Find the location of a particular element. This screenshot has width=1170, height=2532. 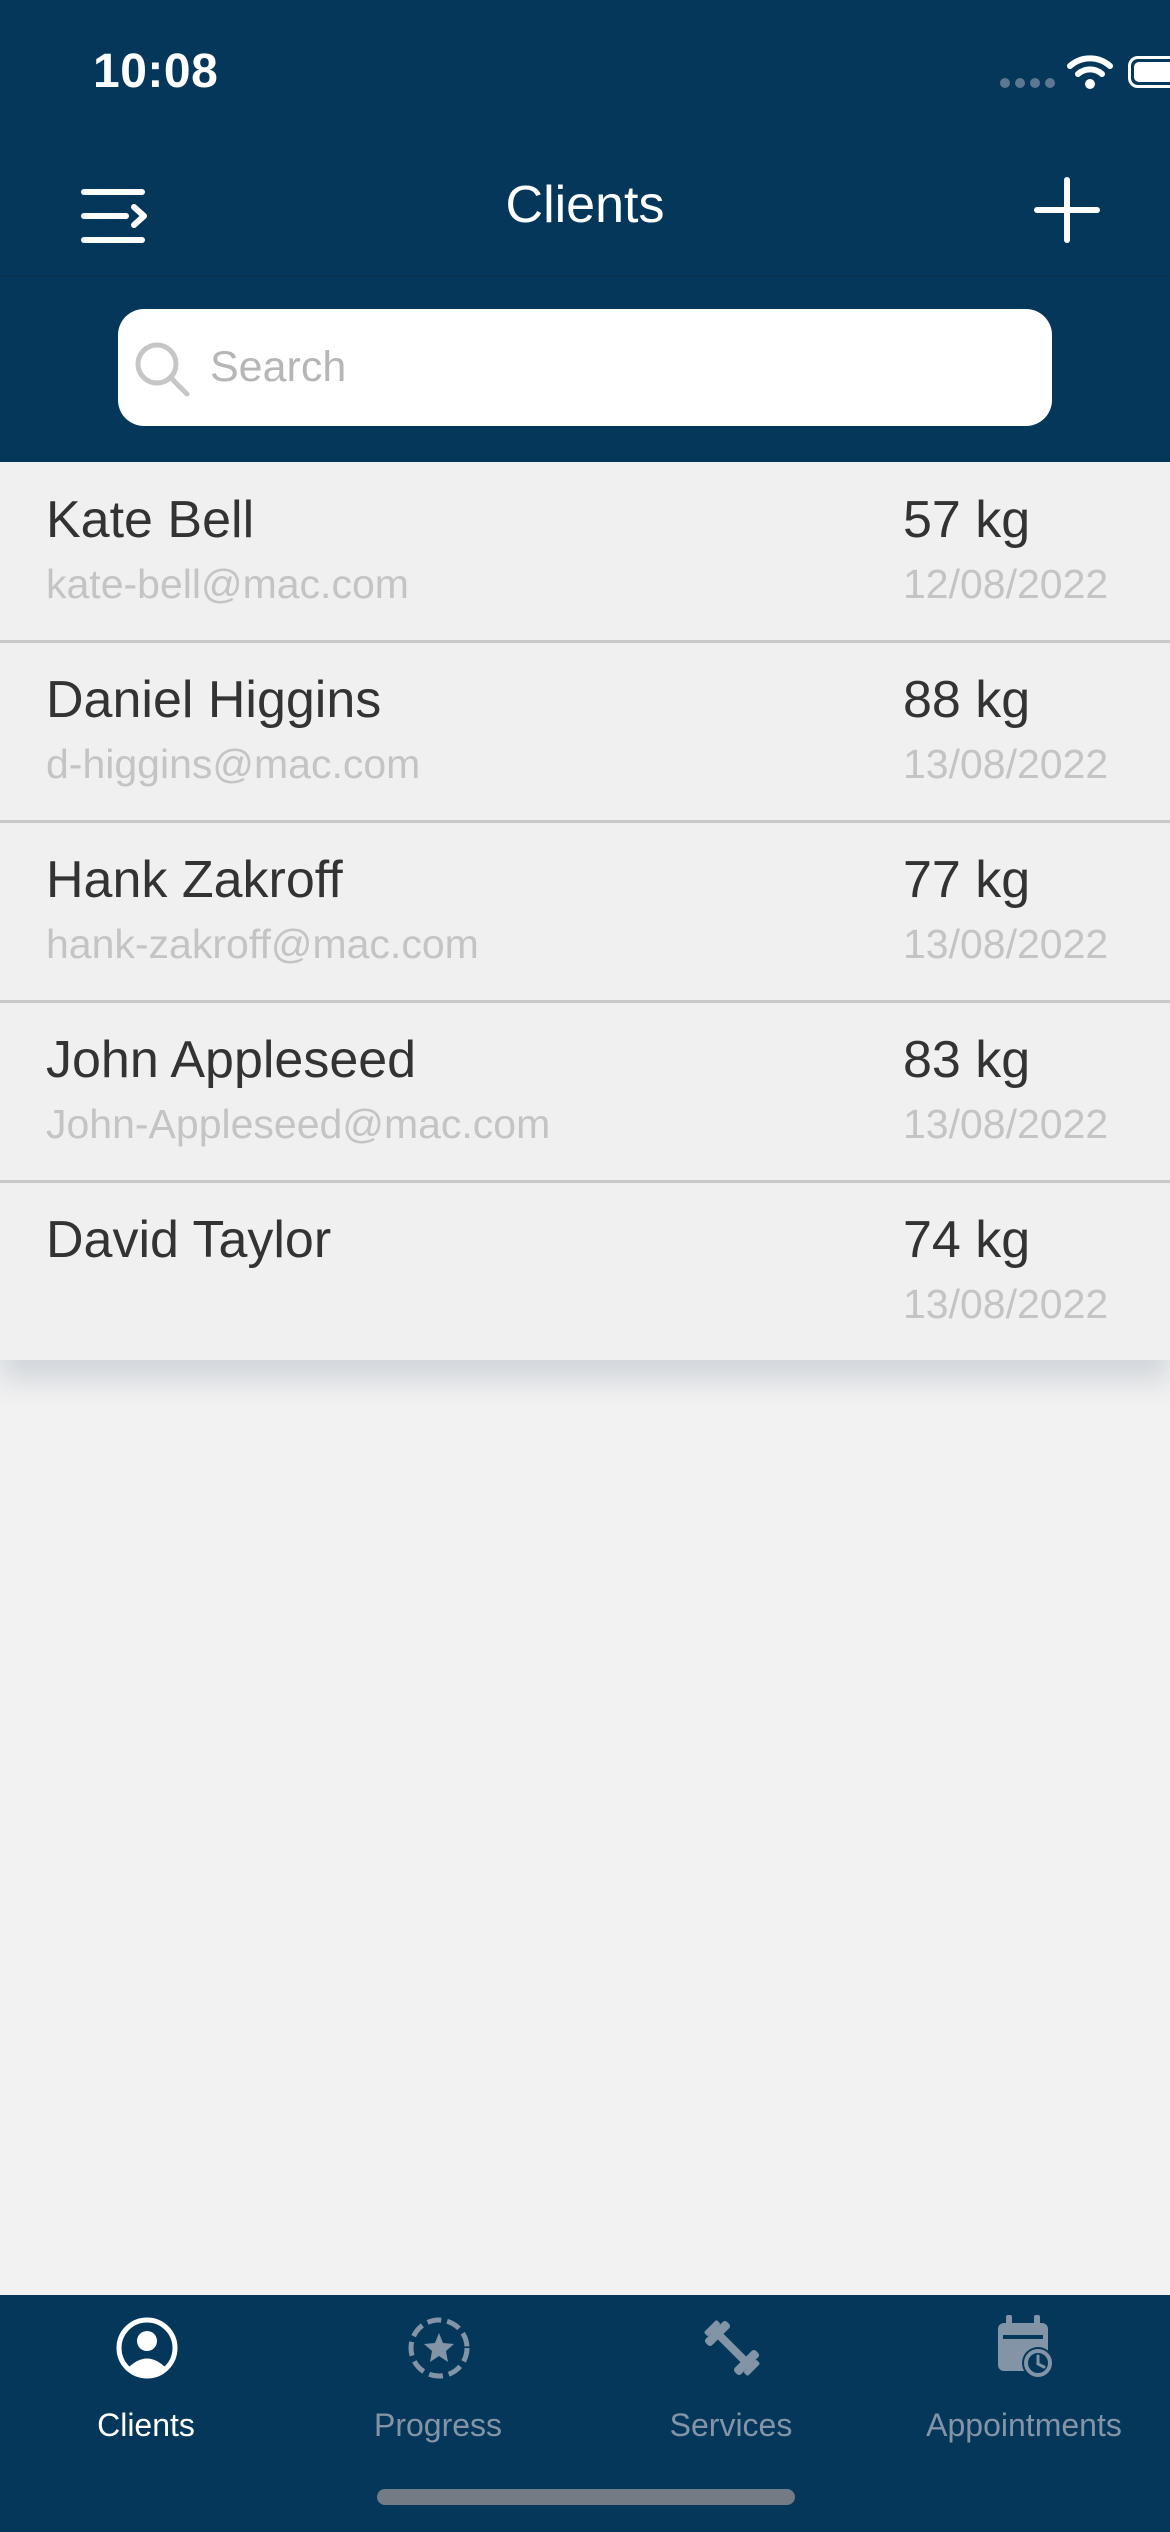

calendar-clock-icon is located at coordinates (1026, 2347).